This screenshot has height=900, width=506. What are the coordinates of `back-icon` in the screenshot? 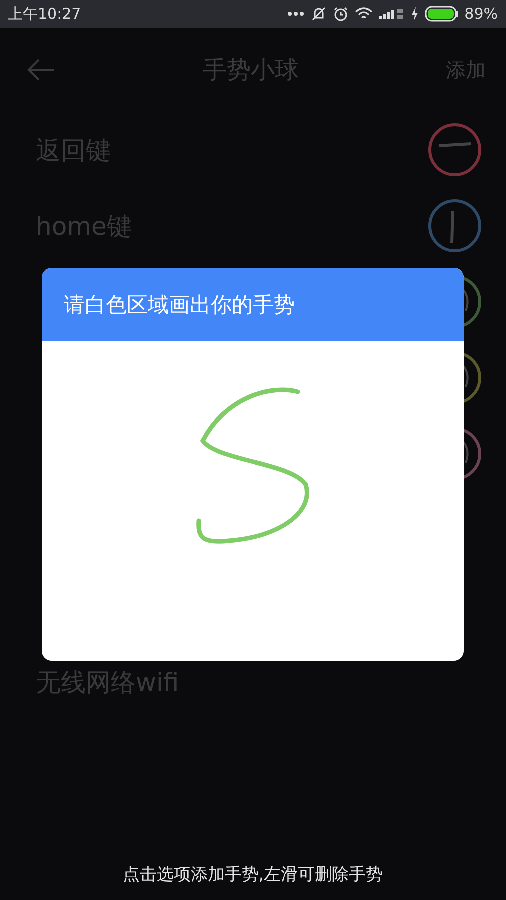 It's located at (41, 70).